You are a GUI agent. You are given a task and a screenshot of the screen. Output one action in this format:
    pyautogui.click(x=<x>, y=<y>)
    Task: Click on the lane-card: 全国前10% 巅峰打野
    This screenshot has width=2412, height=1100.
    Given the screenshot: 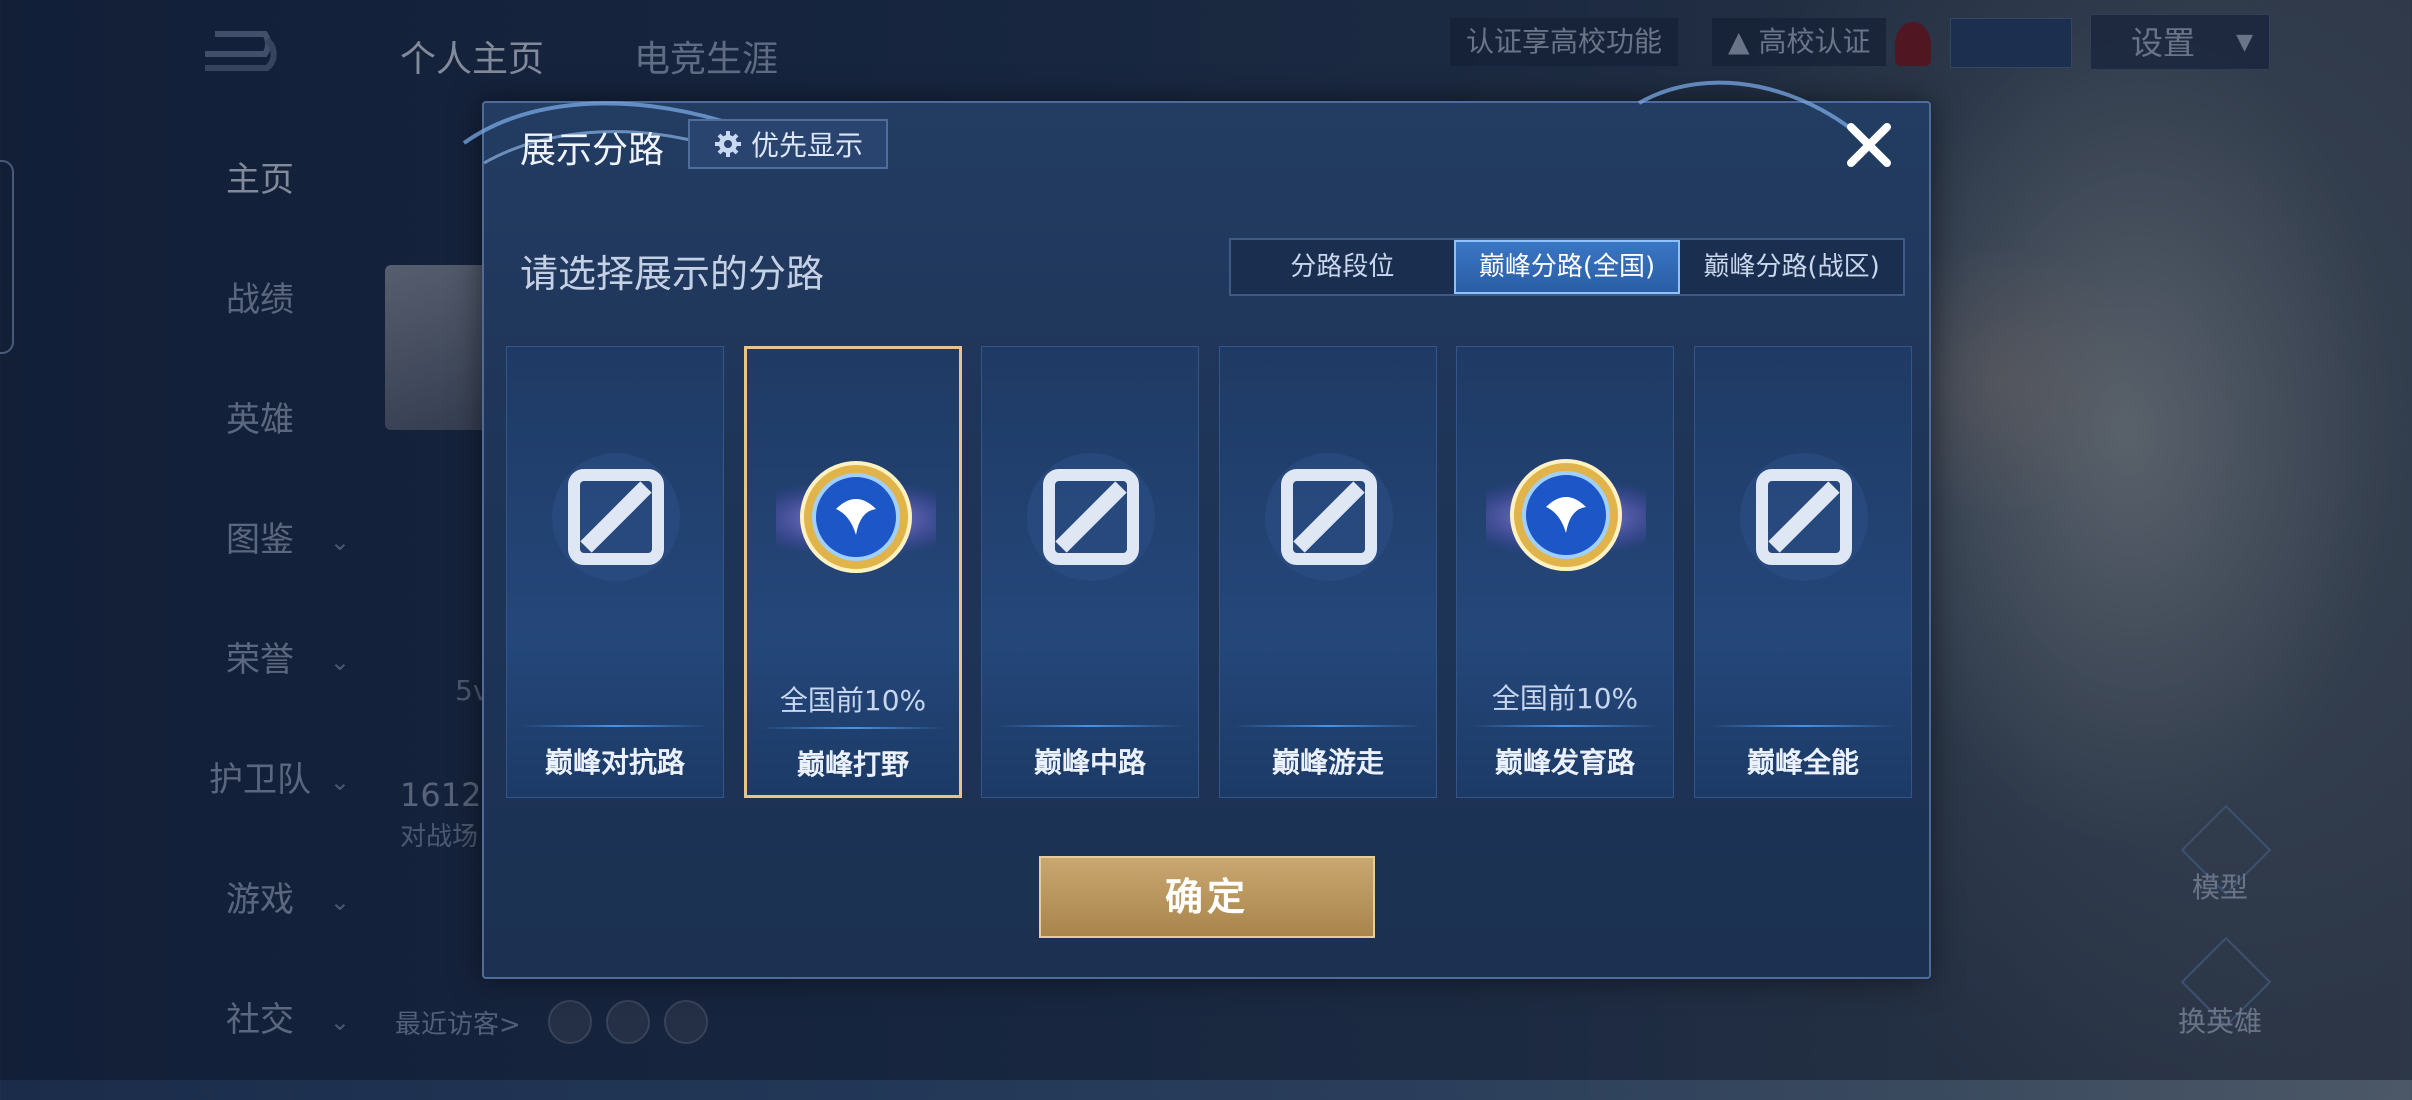 What is the action you would take?
    pyautogui.click(x=856, y=572)
    